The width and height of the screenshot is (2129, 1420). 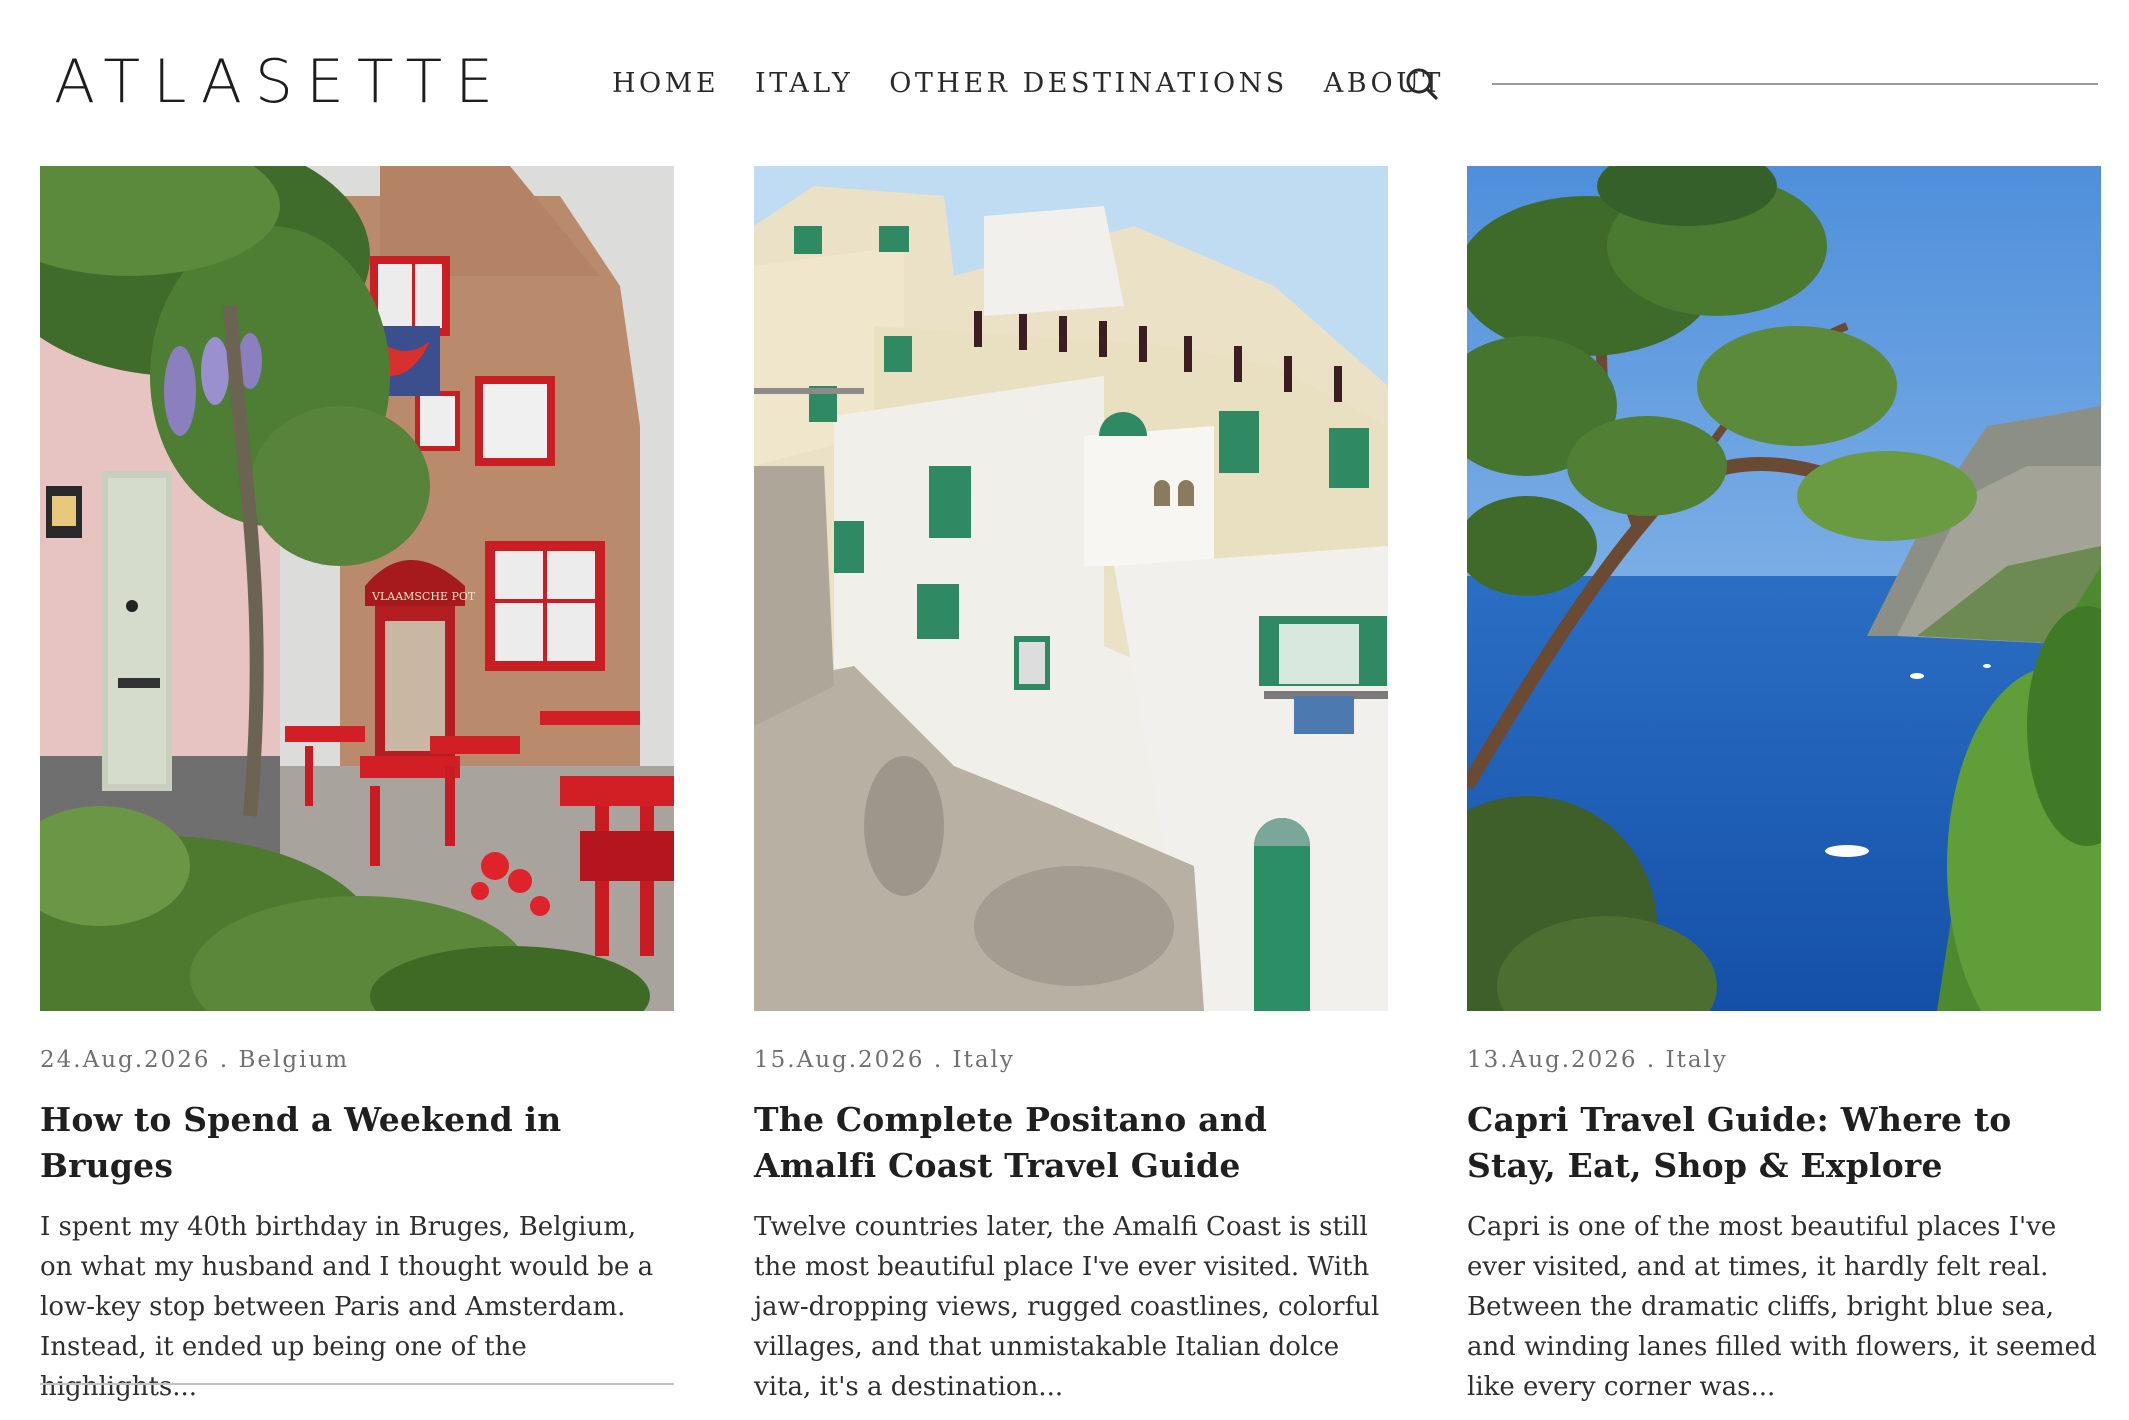 What do you see at coordinates (1795, 84) in the screenshot?
I see `header-divider` at bounding box center [1795, 84].